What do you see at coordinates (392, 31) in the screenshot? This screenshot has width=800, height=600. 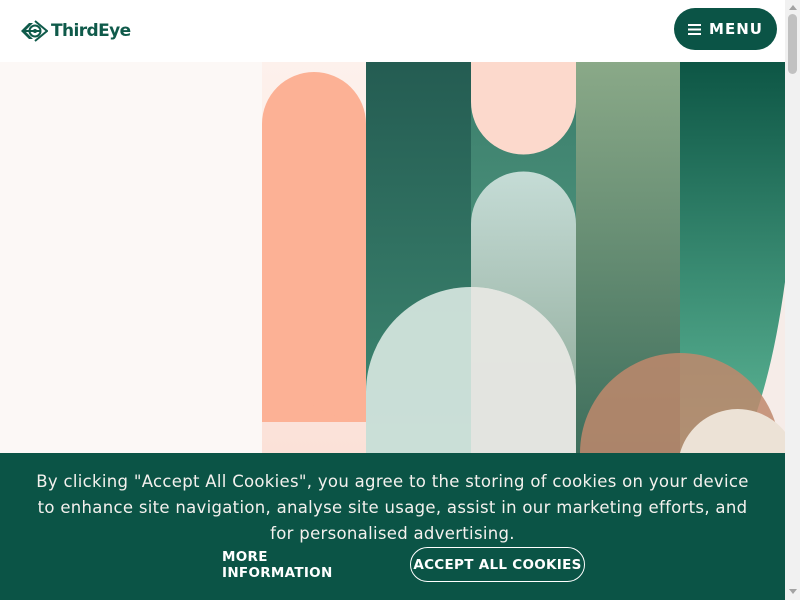 I see `site-header: ThirdEye MENU` at bounding box center [392, 31].